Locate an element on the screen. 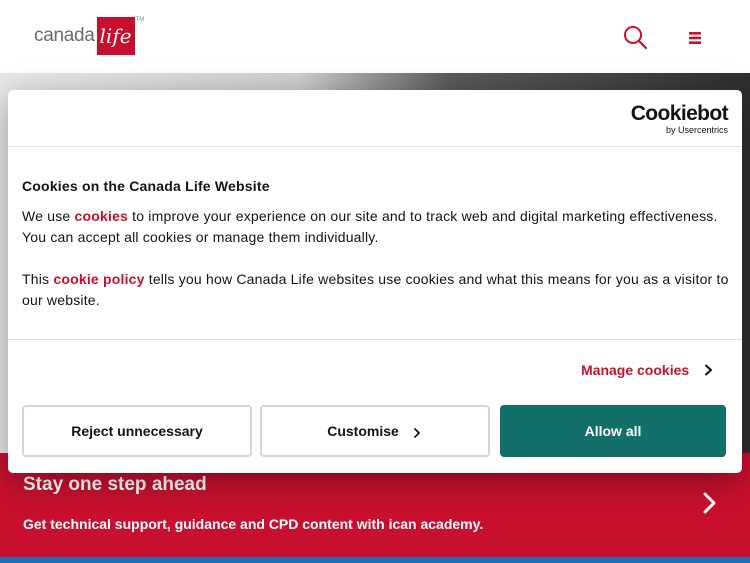 The height and width of the screenshot is (563, 750). cookies-link: cookies is located at coordinates (102, 216).